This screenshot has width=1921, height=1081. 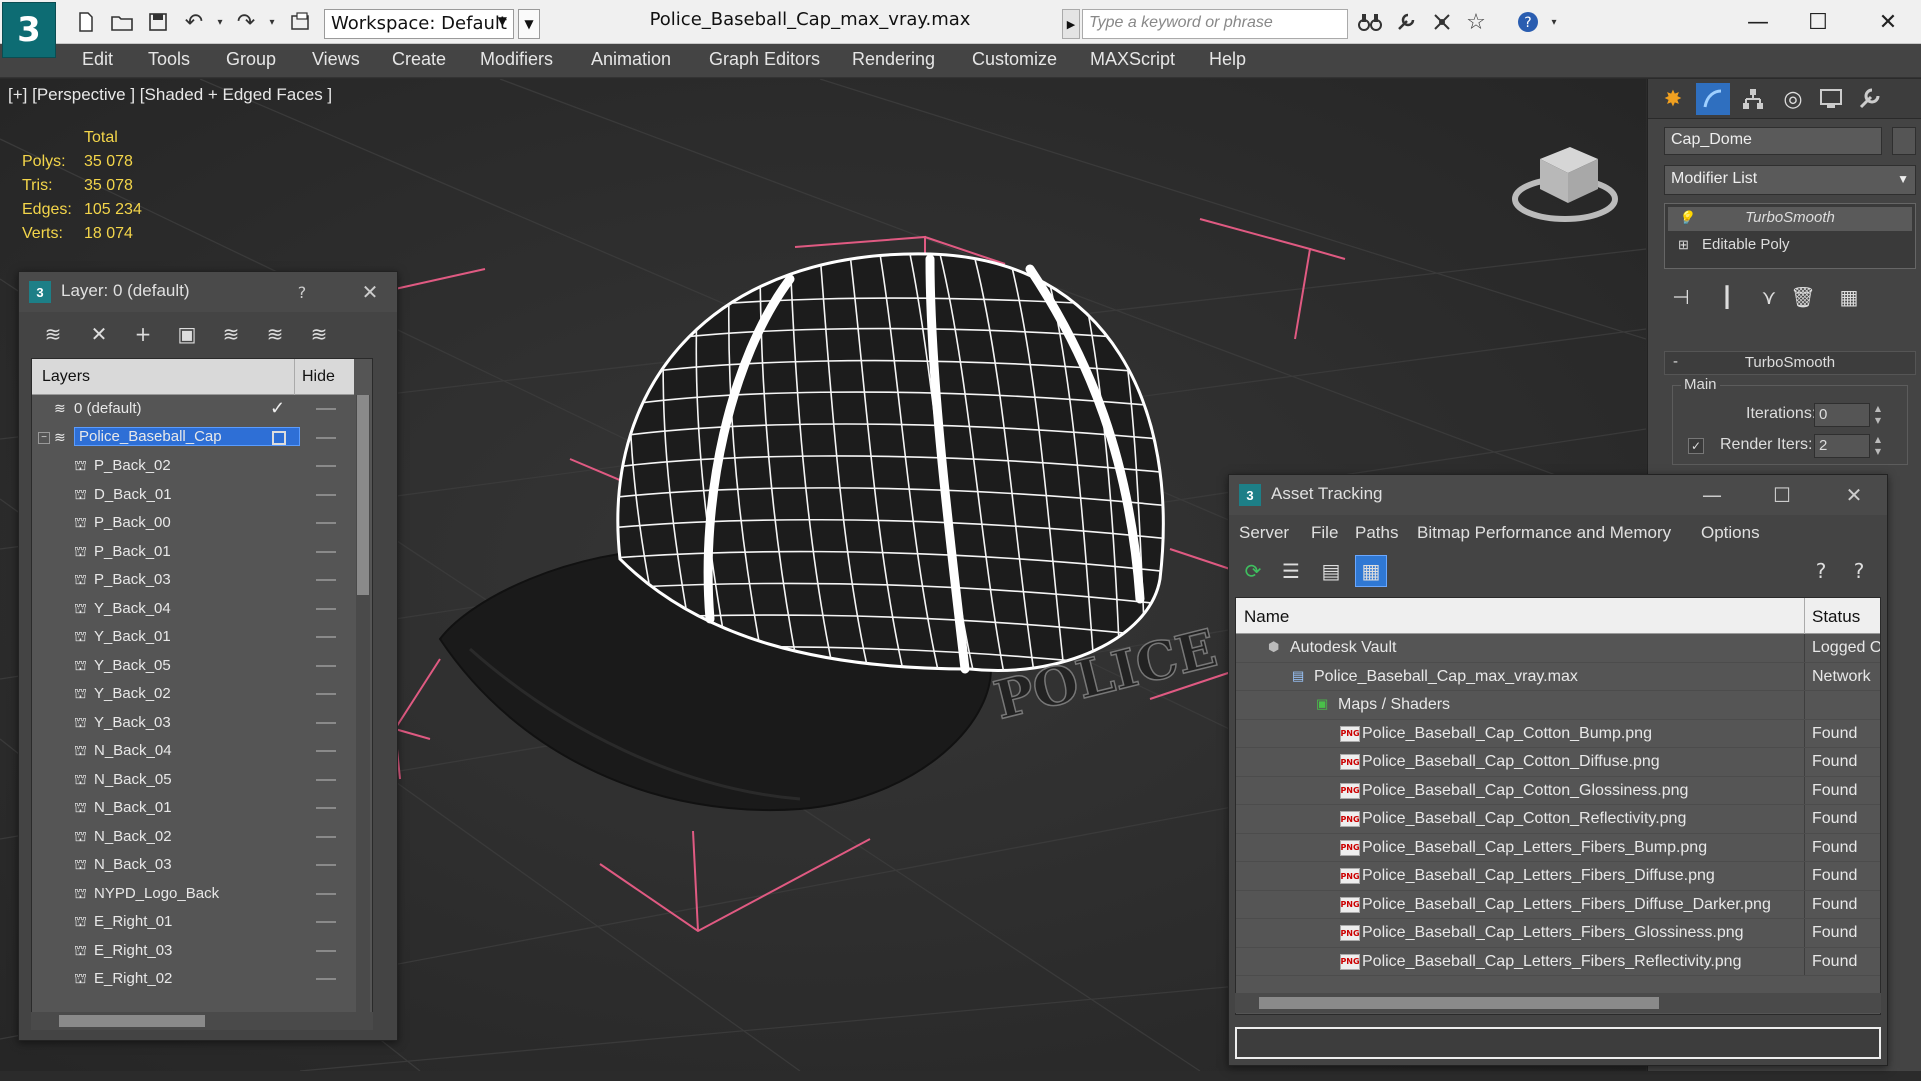 I want to click on layer-object-row: ⛫ N_Back_05, so click(x=193, y=780).